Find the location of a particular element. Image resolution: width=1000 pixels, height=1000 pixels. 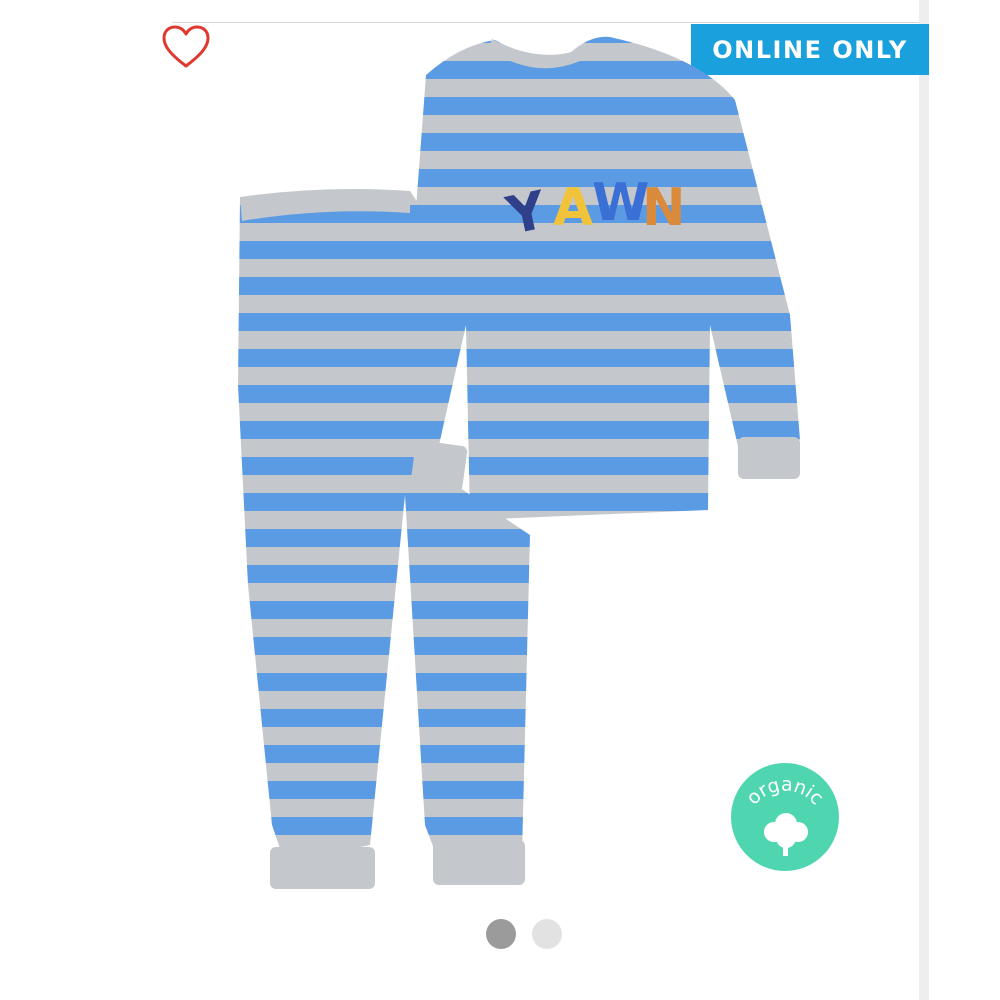

favorite-button is located at coordinates (186, 47).